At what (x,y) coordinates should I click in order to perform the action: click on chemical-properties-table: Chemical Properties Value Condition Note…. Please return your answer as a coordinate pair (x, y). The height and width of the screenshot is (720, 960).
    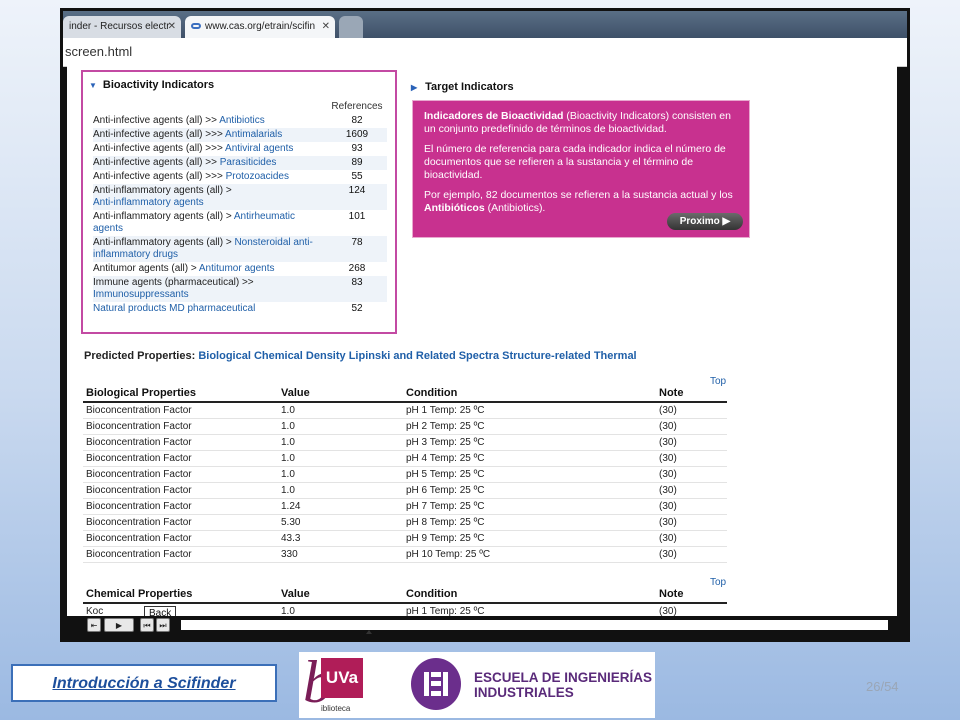
    Looking at the image, I should click on (405, 601).